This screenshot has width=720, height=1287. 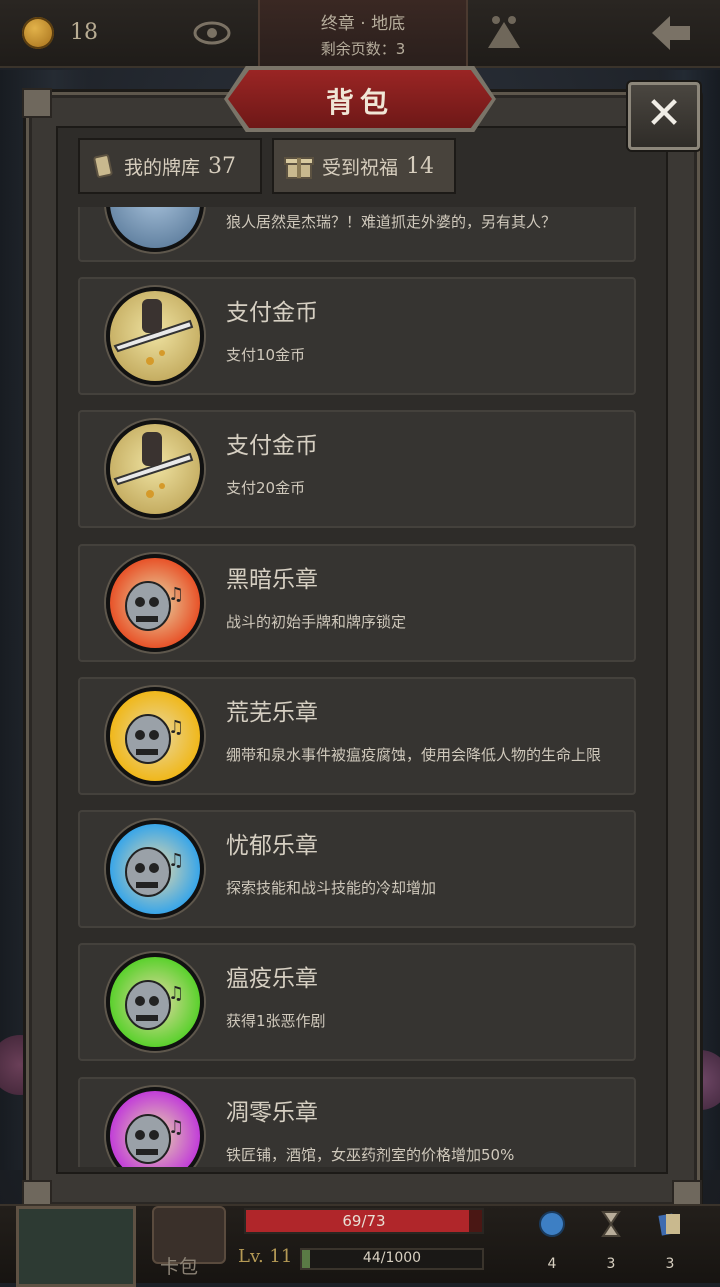 What do you see at coordinates (363, 24) in the screenshot?
I see `chapter-title: 终章 · 地底` at bounding box center [363, 24].